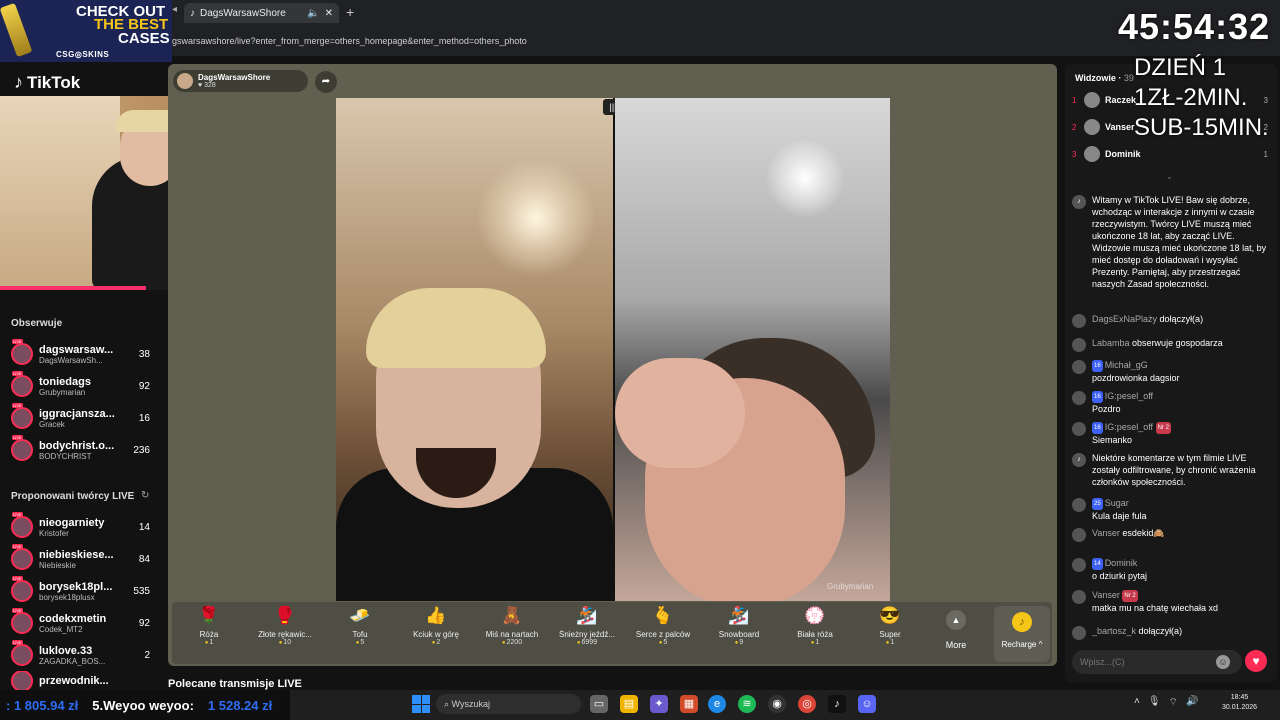  I want to click on following-title: Obserwuje, so click(37, 323).